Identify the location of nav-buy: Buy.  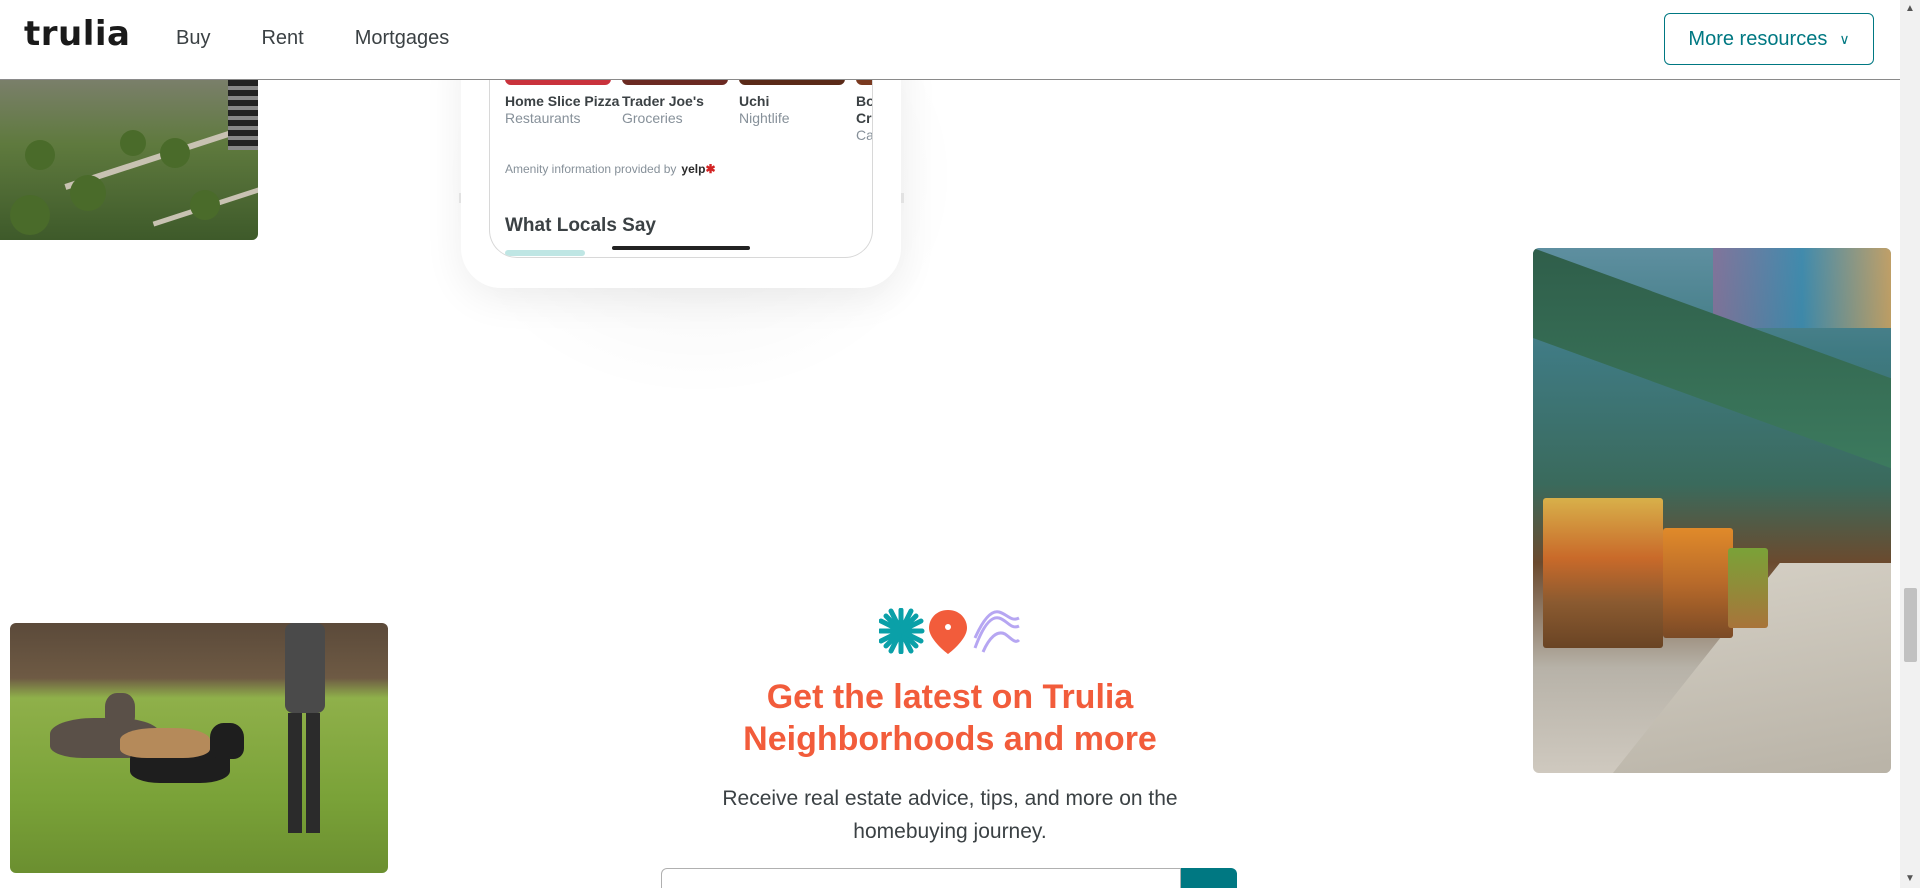
(193, 38).